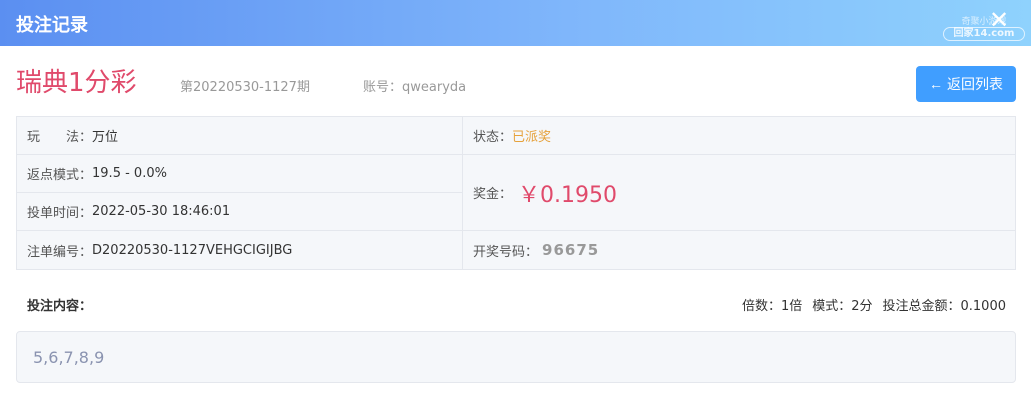 The height and width of the screenshot is (401, 1031). Describe the element at coordinates (129, 173) in the screenshot. I see `rebate-mode-value: 19.5 - 0.0%` at that location.